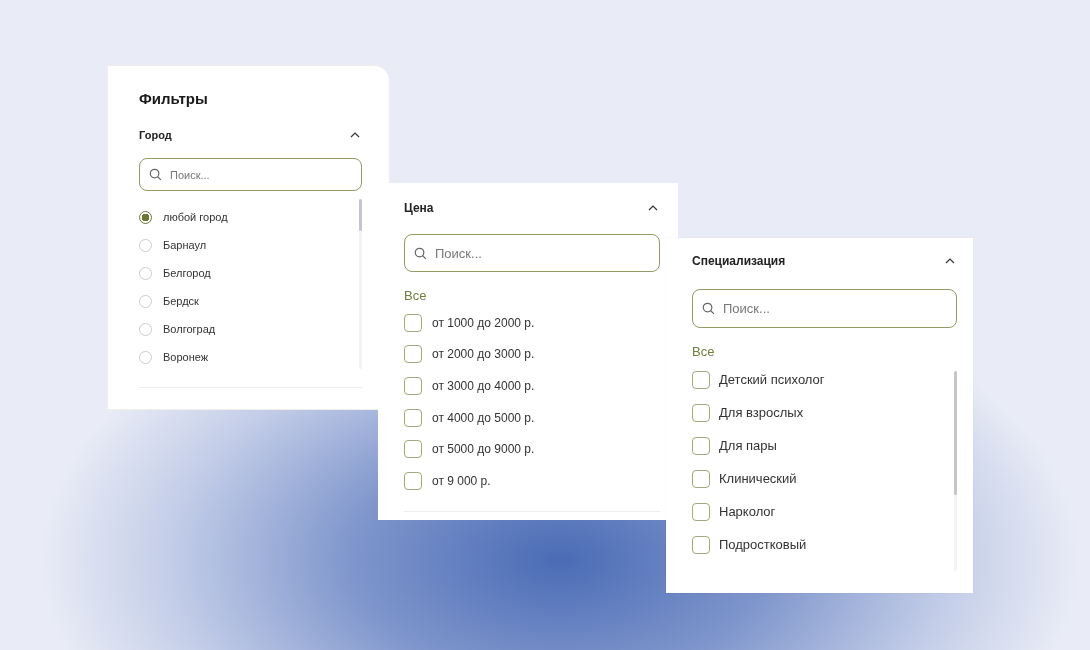  I want to click on option-label: от 4000 до 5000 р., so click(483, 417).